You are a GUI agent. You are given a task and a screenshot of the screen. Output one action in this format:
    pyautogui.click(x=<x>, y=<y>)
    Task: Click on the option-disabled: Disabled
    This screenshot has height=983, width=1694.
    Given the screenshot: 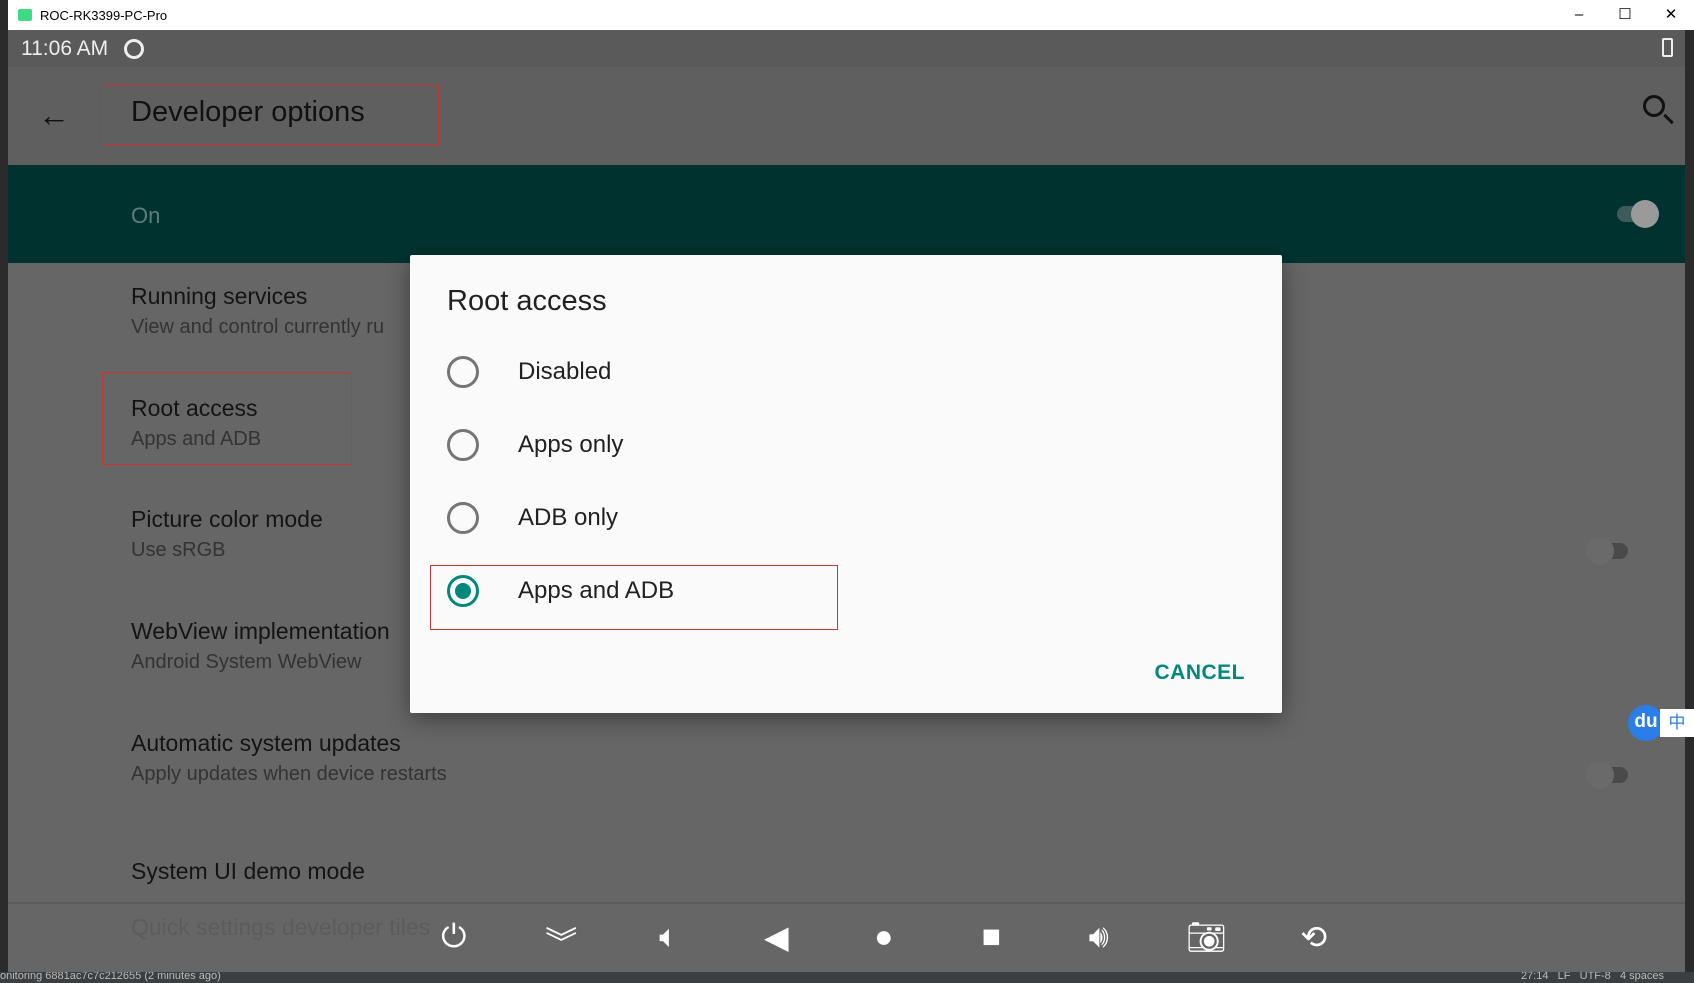 What is the action you would take?
    pyautogui.click(x=529, y=372)
    